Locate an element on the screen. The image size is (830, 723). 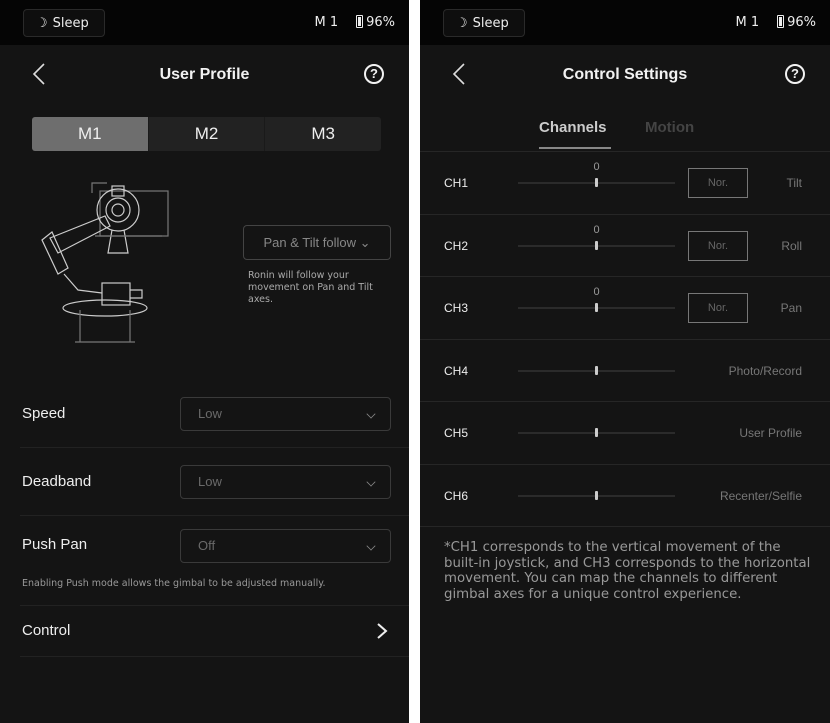
chevron-down-icon: ⌄ is located at coordinates (365, 242).